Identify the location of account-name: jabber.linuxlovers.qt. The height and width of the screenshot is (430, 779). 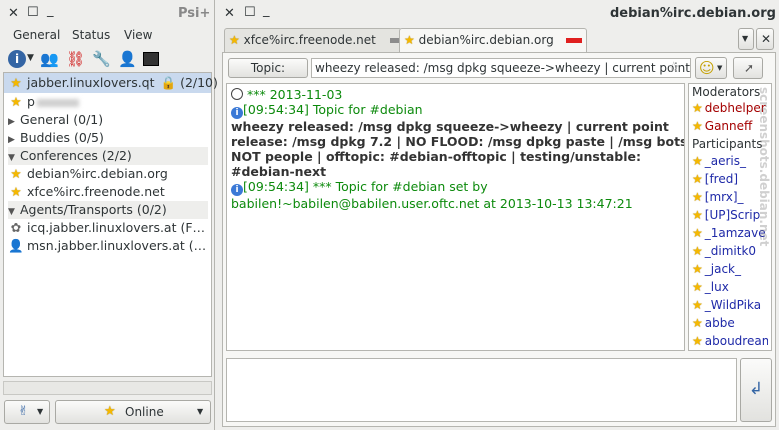
(91, 82).